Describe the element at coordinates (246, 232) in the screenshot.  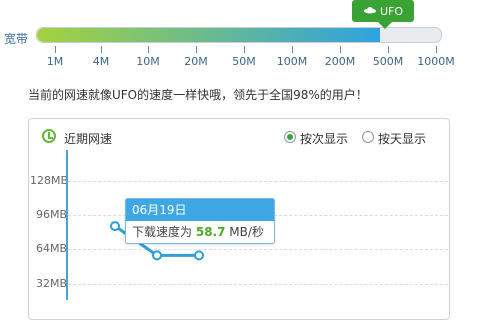
I see `tooltip-unit: MB/秒` at that location.